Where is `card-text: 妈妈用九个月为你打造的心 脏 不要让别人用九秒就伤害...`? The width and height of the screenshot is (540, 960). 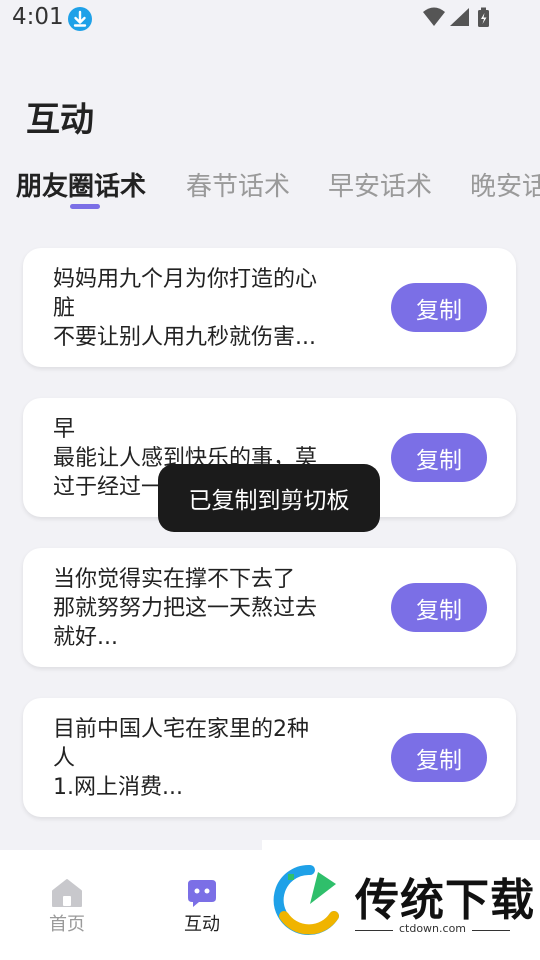 card-text: 妈妈用九个月为你打造的心 脏 不要让别人用九秒就伤害... is located at coordinates (185, 308).